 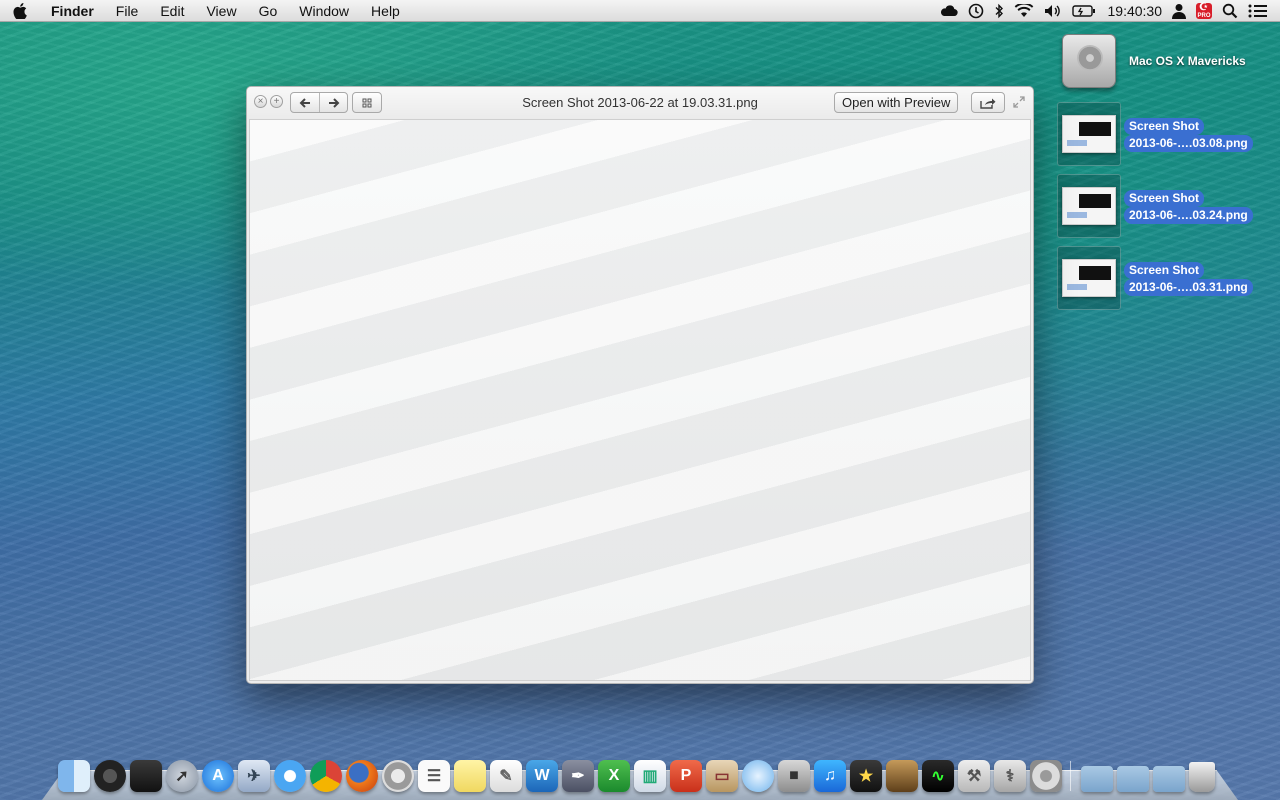 I want to click on cloud-icon, so click(x=949, y=11).